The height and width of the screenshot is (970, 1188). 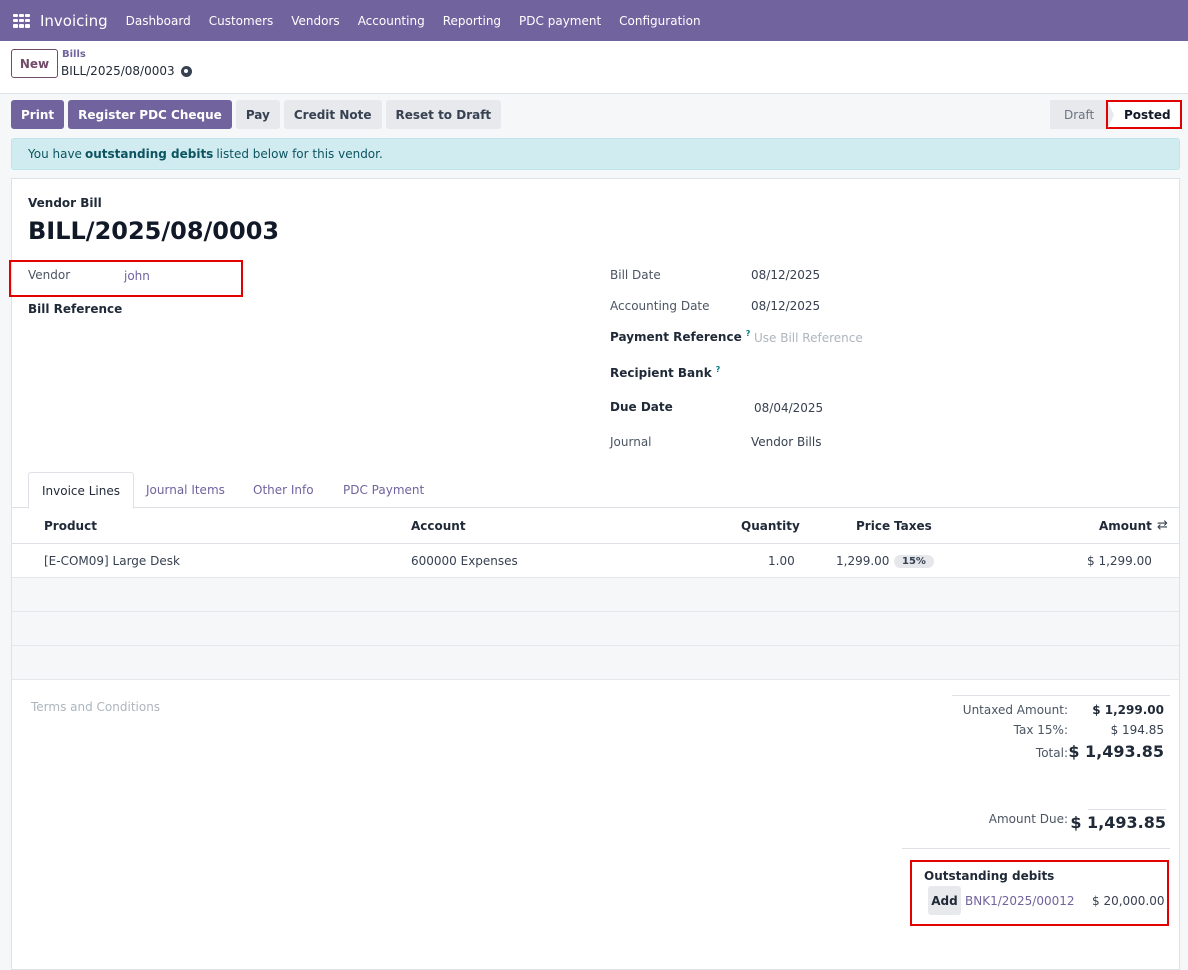 I want to click on nav-pdc-payment: PDC payment, so click(x=560, y=21).